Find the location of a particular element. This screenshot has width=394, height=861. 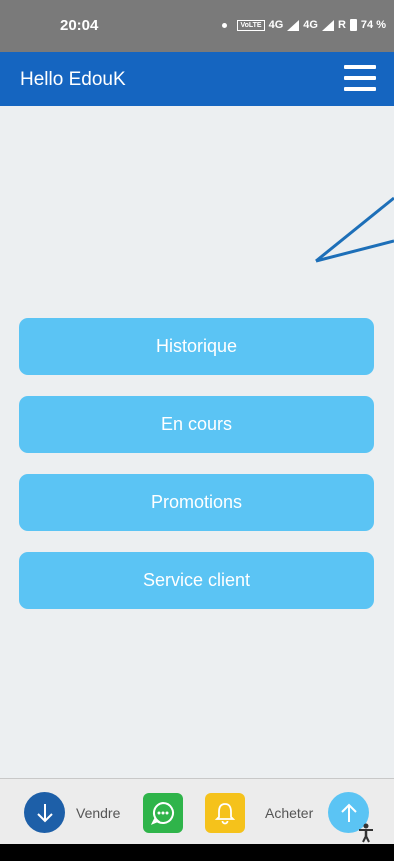

chat-button is located at coordinates (163, 813).